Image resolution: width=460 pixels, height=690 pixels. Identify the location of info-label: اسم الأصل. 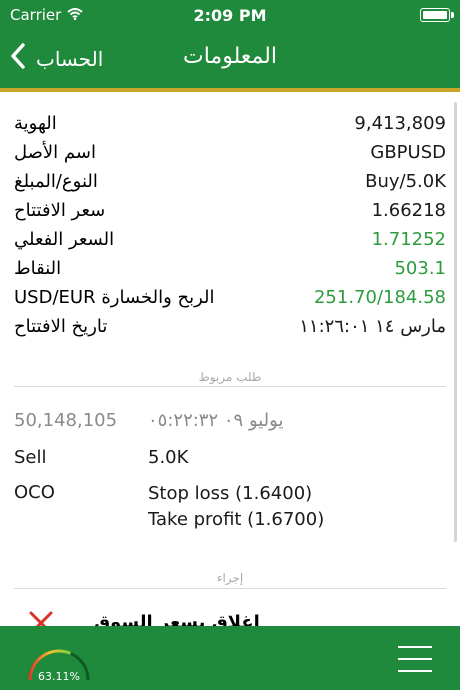
(55, 152).